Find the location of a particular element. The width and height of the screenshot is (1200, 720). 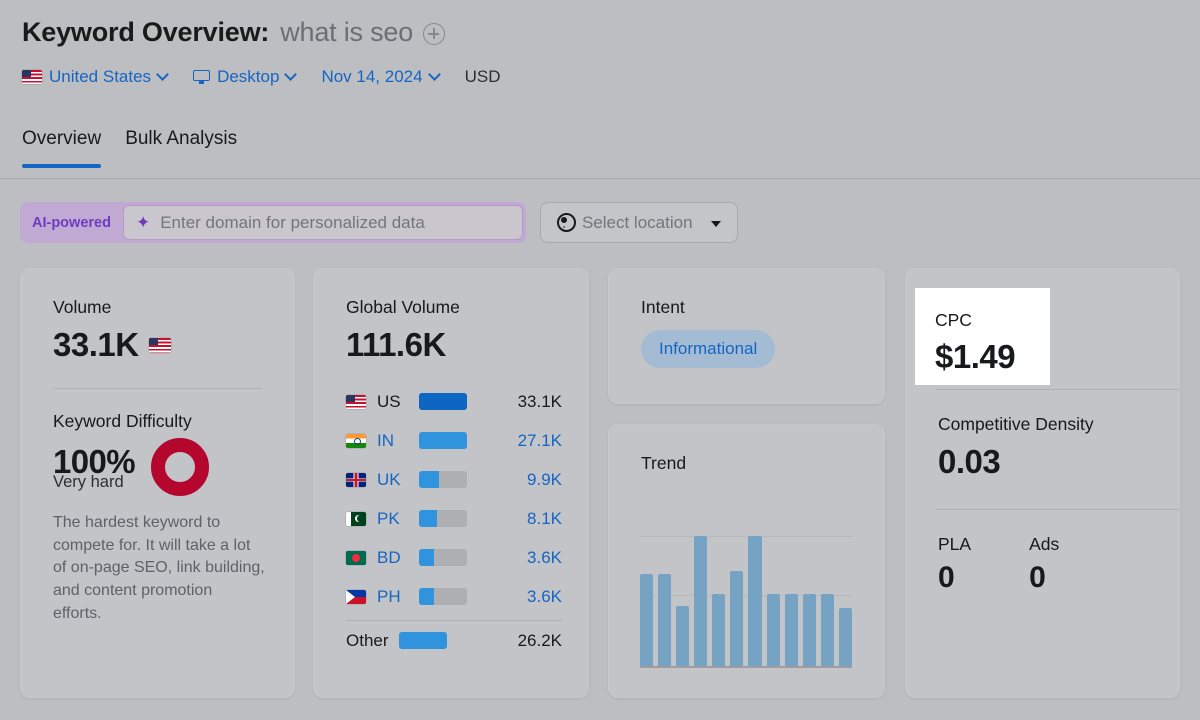

pk-flag-icon is located at coordinates (356, 518).